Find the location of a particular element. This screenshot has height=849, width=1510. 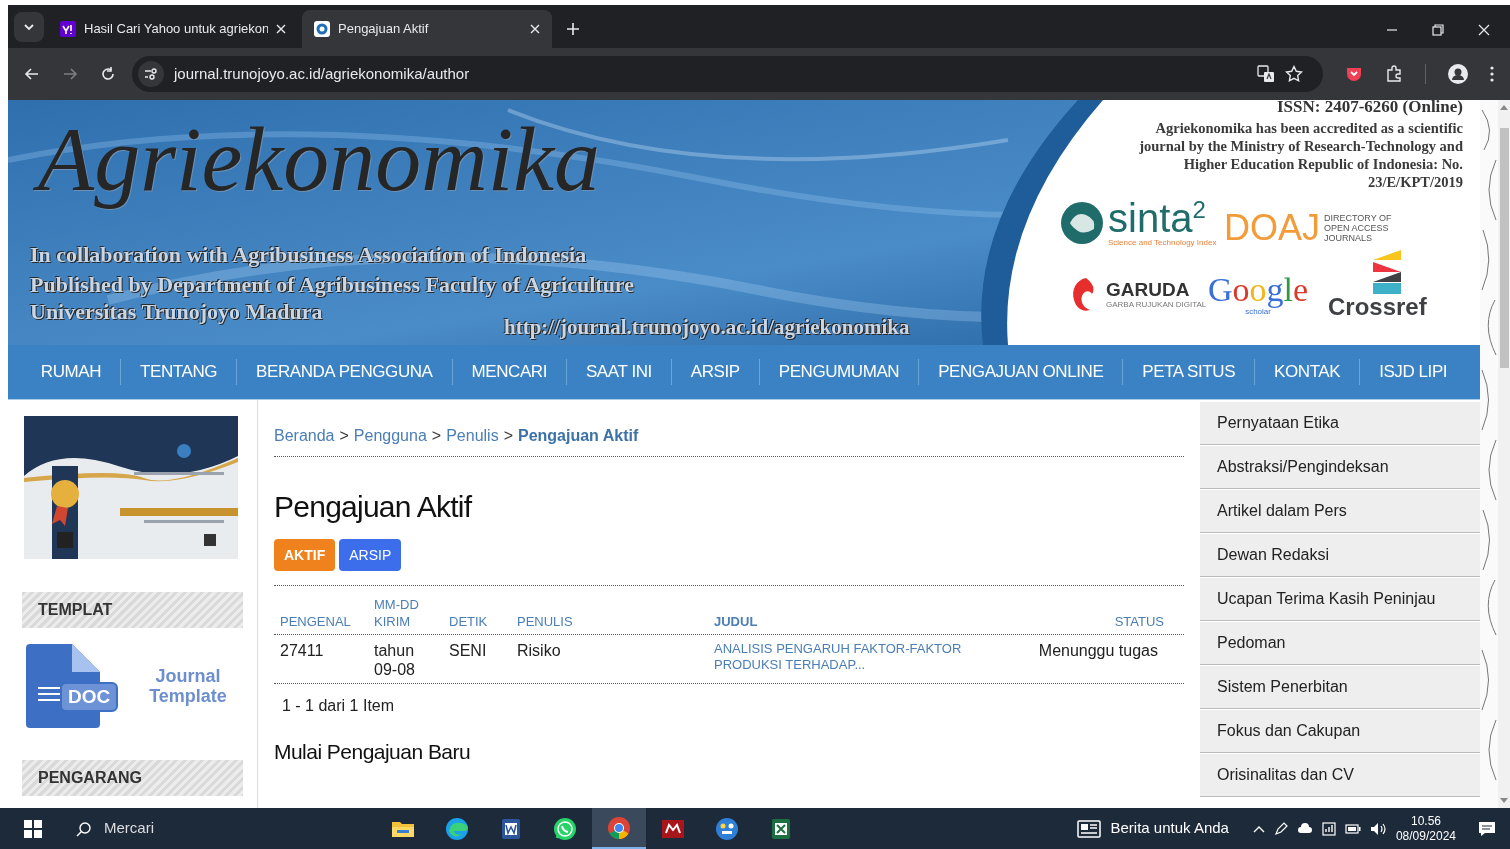

search-placeholder-text: Mercari is located at coordinates (129, 828).